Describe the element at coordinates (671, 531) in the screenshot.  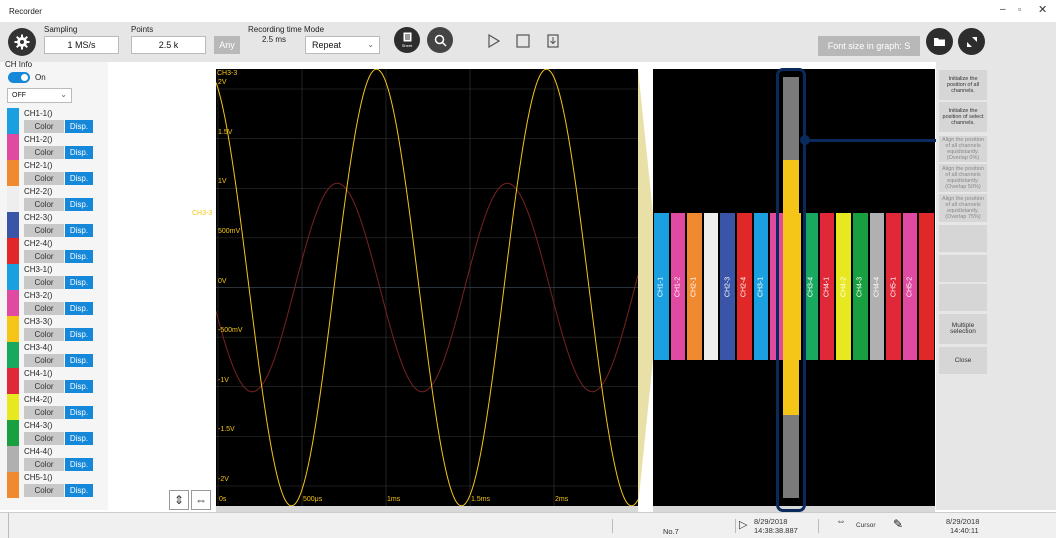
I see `record-number: No.7` at that location.